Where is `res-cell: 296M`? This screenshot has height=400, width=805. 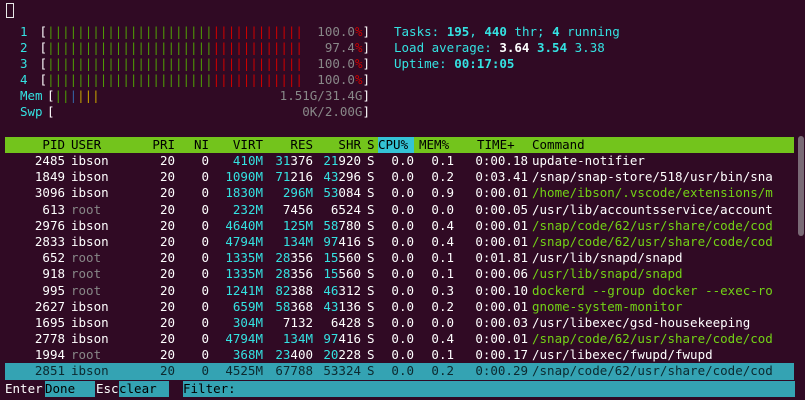
res-cell: 296M is located at coordinates (297, 193).